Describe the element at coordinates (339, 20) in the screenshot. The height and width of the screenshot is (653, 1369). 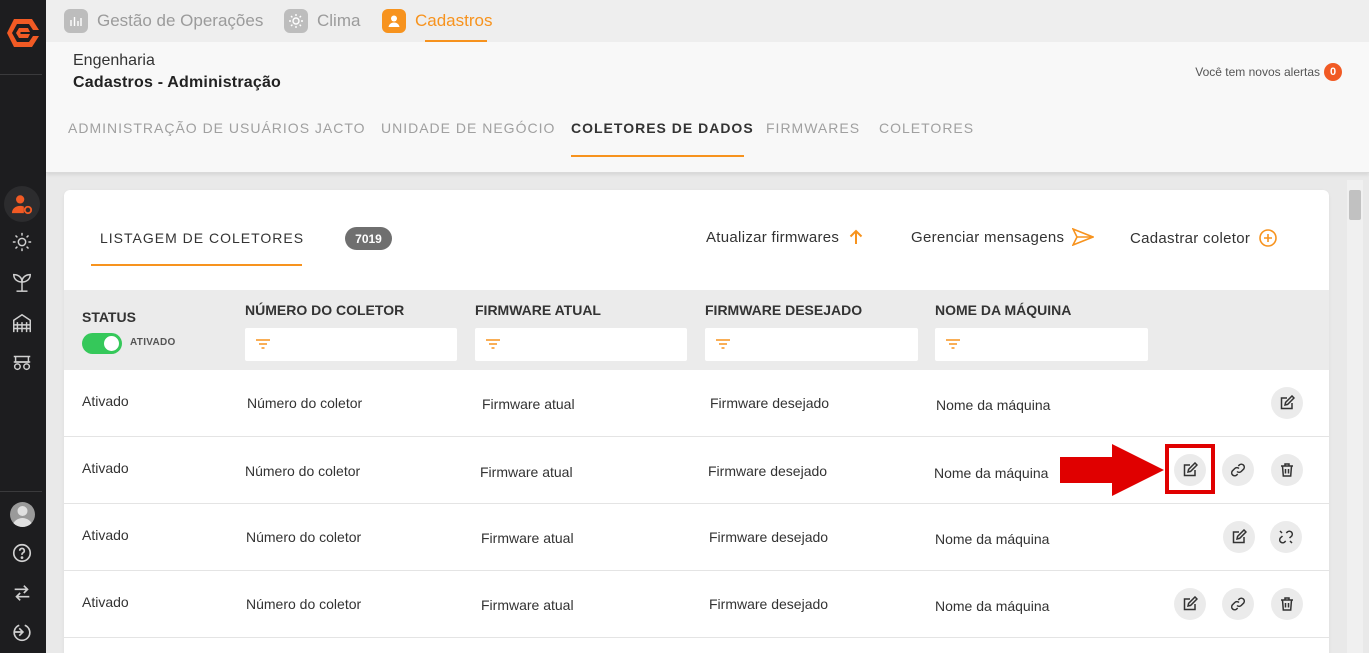
I see `app-tab-label: Clima` at that location.